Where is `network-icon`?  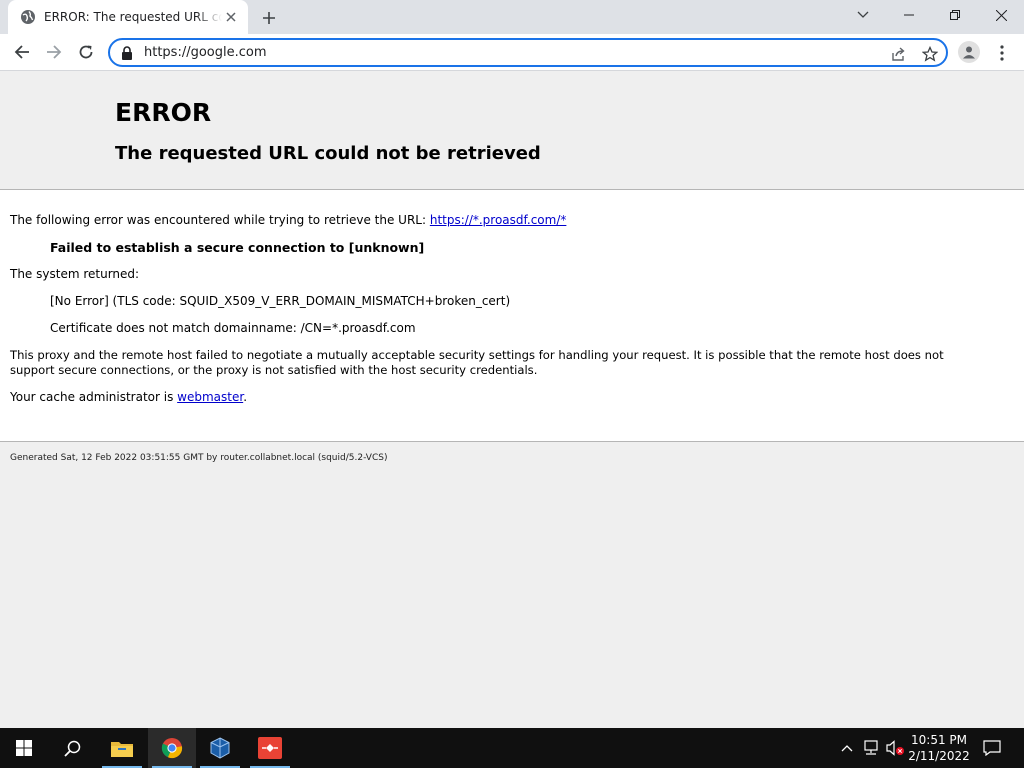
network-icon is located at coordinates (871, 747).